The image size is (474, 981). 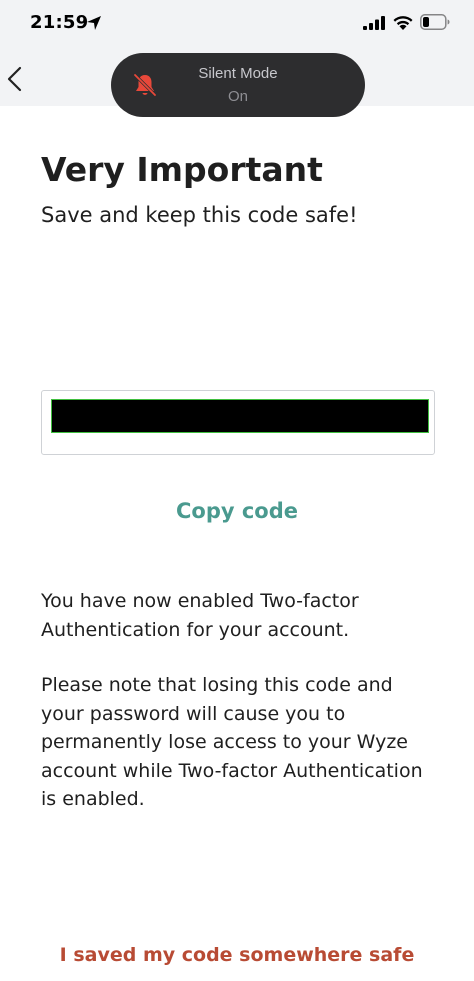 What do you see at coordinates (435, 22) in the screenshot?
I see `battery-icon` at bounding box center [435, 22].